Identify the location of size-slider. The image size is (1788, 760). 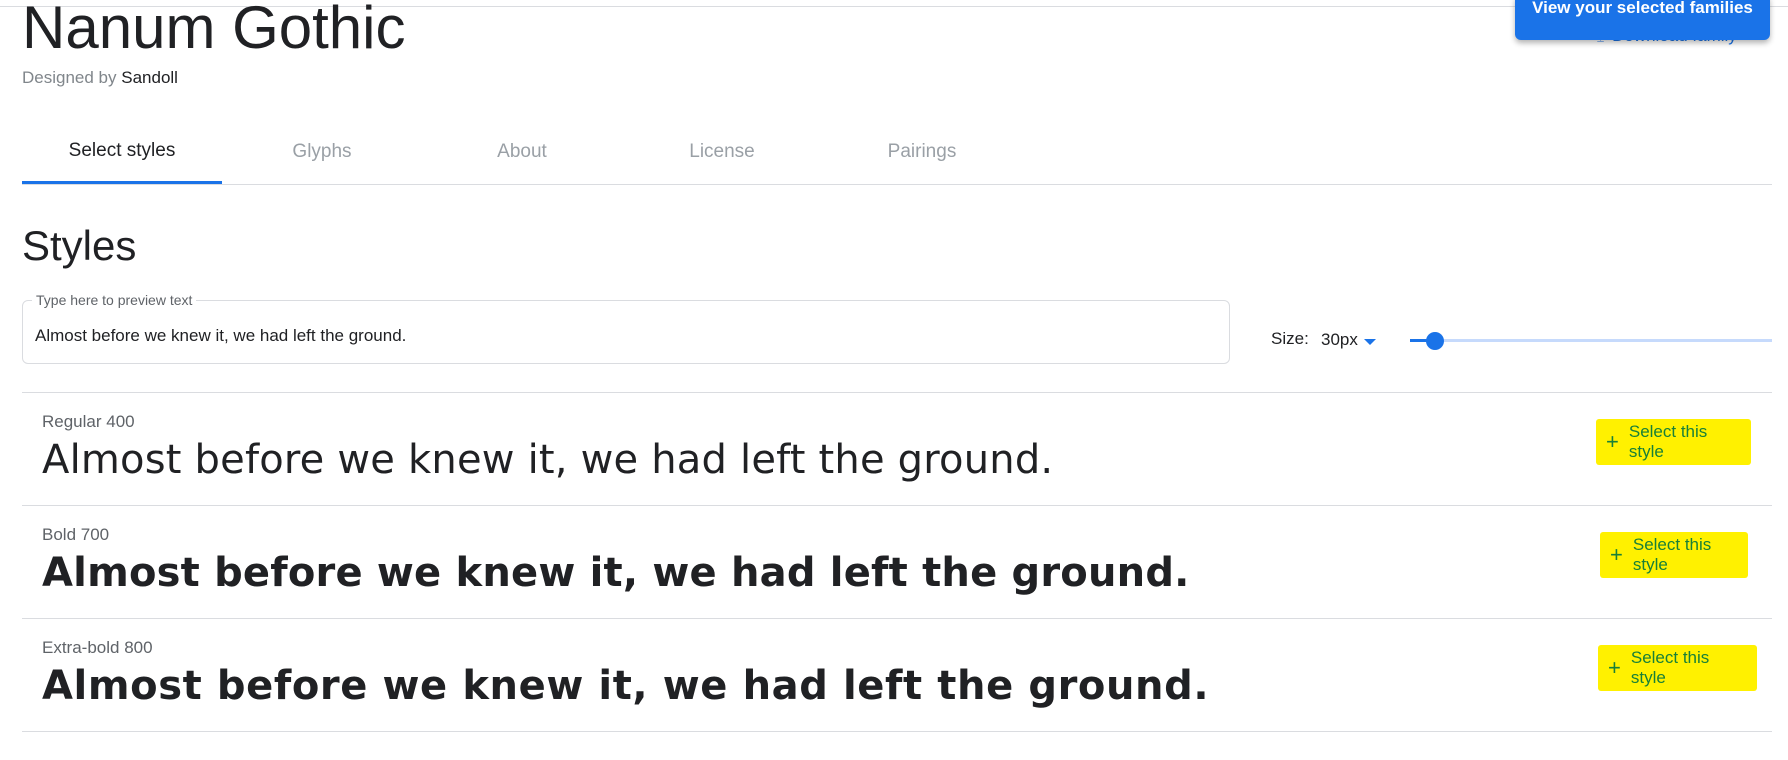
(1591, 340).